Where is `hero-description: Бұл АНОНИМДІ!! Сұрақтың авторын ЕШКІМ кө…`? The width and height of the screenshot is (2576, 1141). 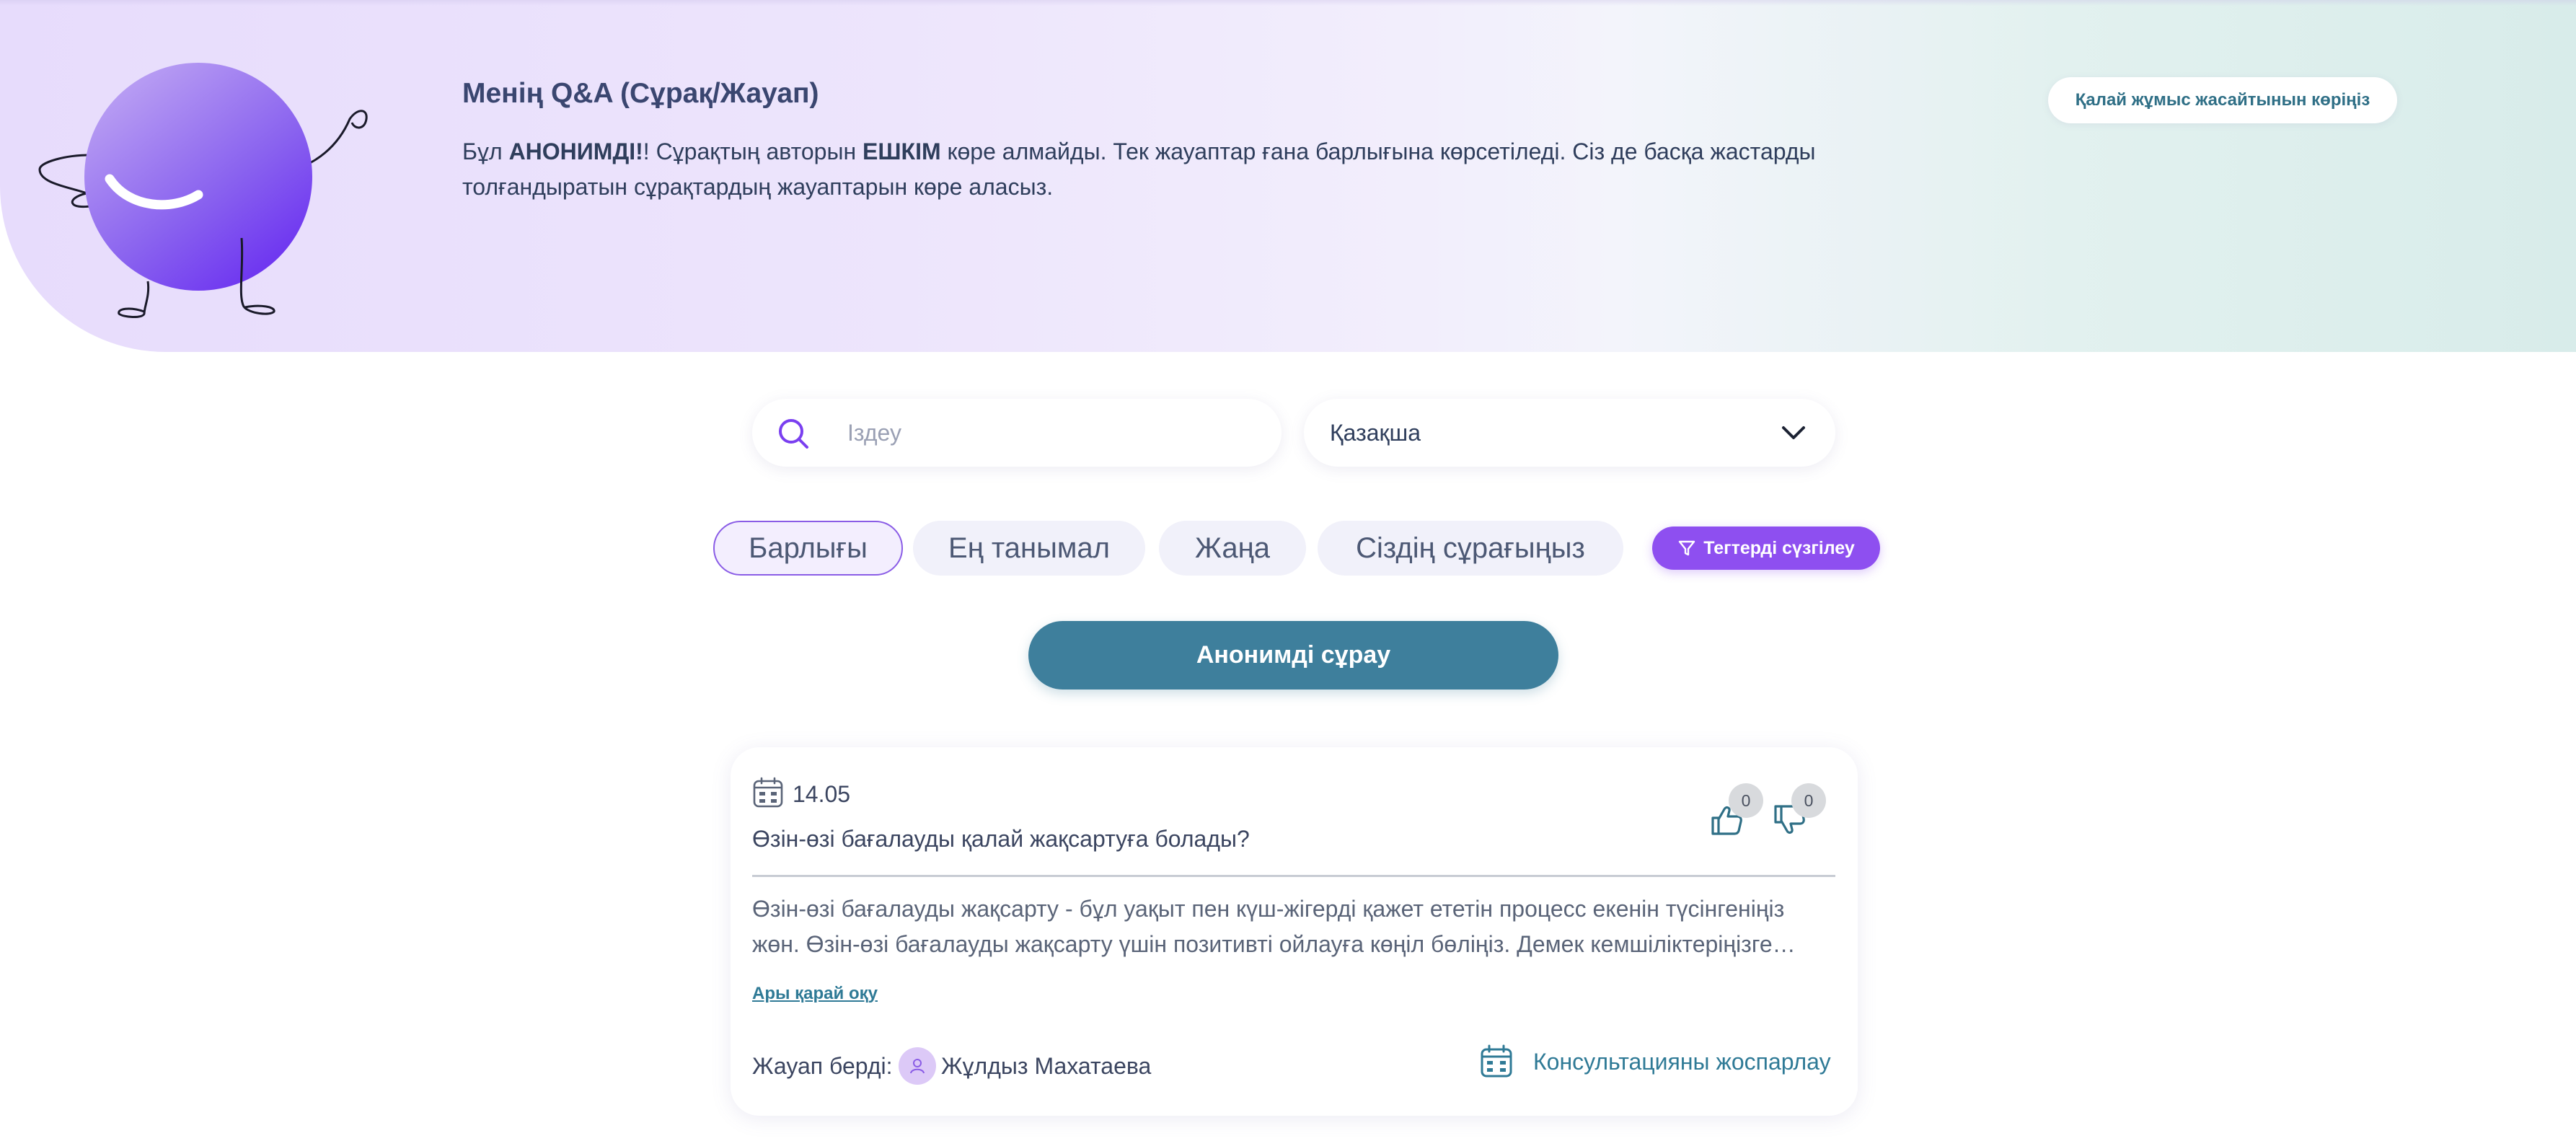
hero-description: Бұл АНОНИМДІ!! Сұрақтың авторын ЕШКІМ кө… is located at coordinates (1165, 169).